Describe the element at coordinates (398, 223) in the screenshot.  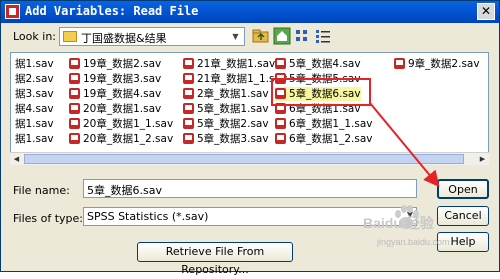
I see `watermark-brand: Baidu 经验` at that location.